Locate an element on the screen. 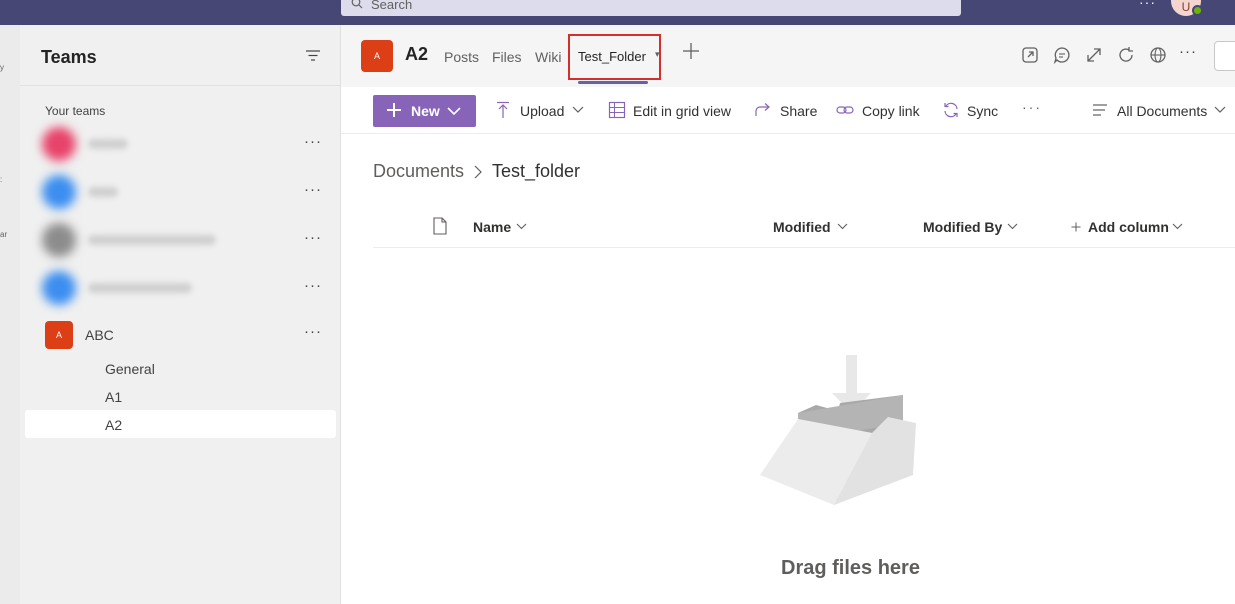  view-selector: All Documents is located at coordinates (1162, 111).